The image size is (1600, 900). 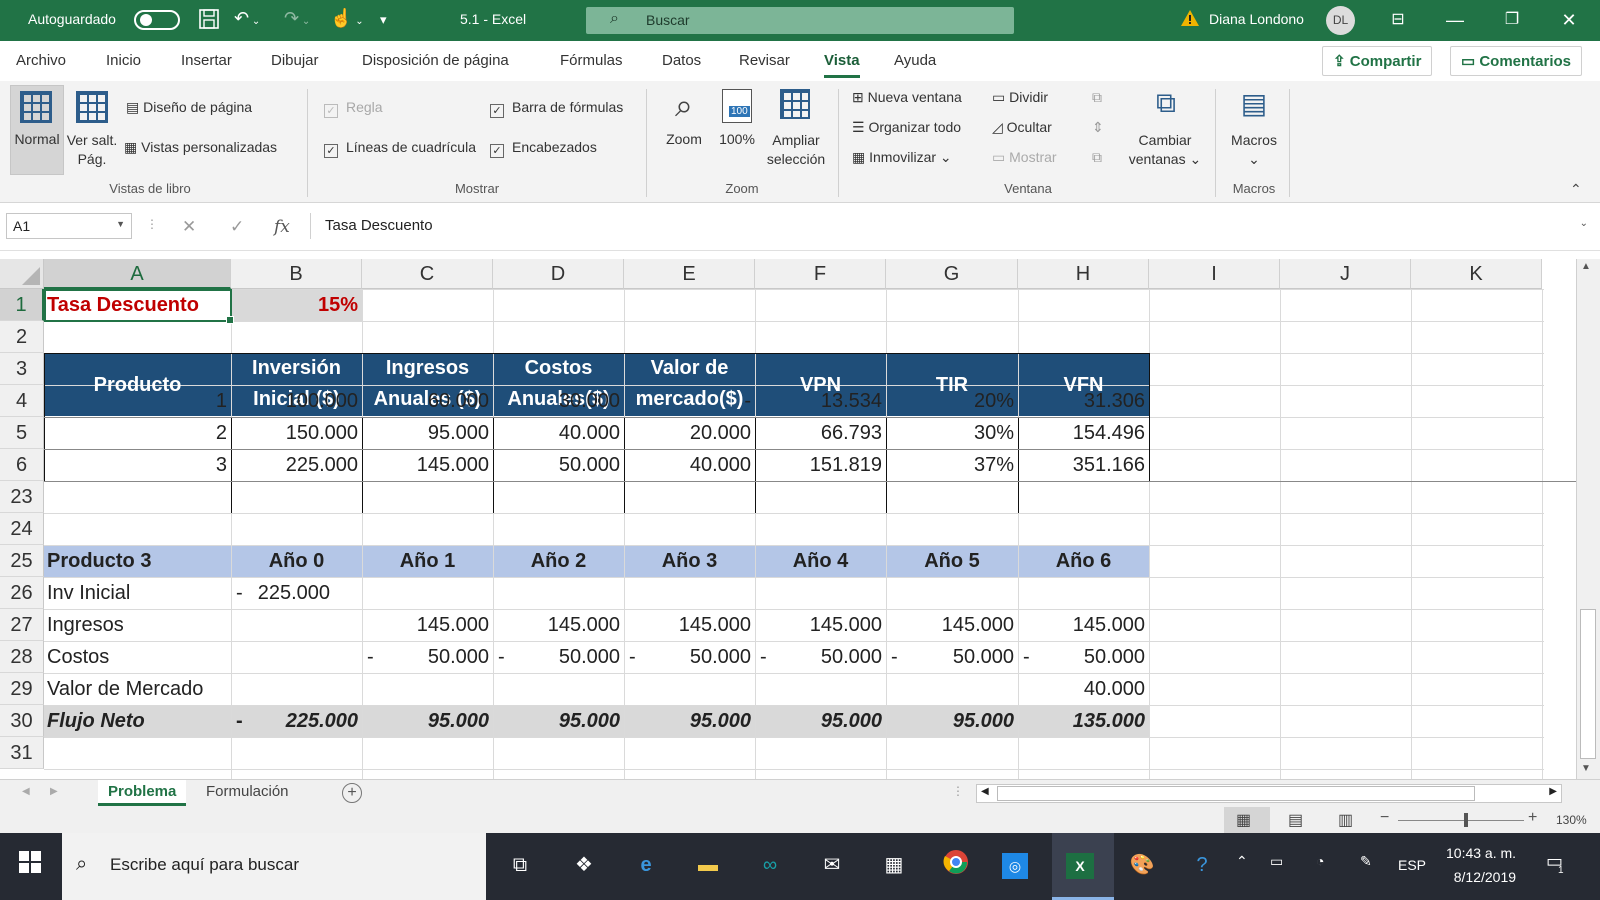 What do you see at coordinates (54, 791) in the screenshot?
I see `next-sheet-icon: ▶` at bounding box center [54, 791].